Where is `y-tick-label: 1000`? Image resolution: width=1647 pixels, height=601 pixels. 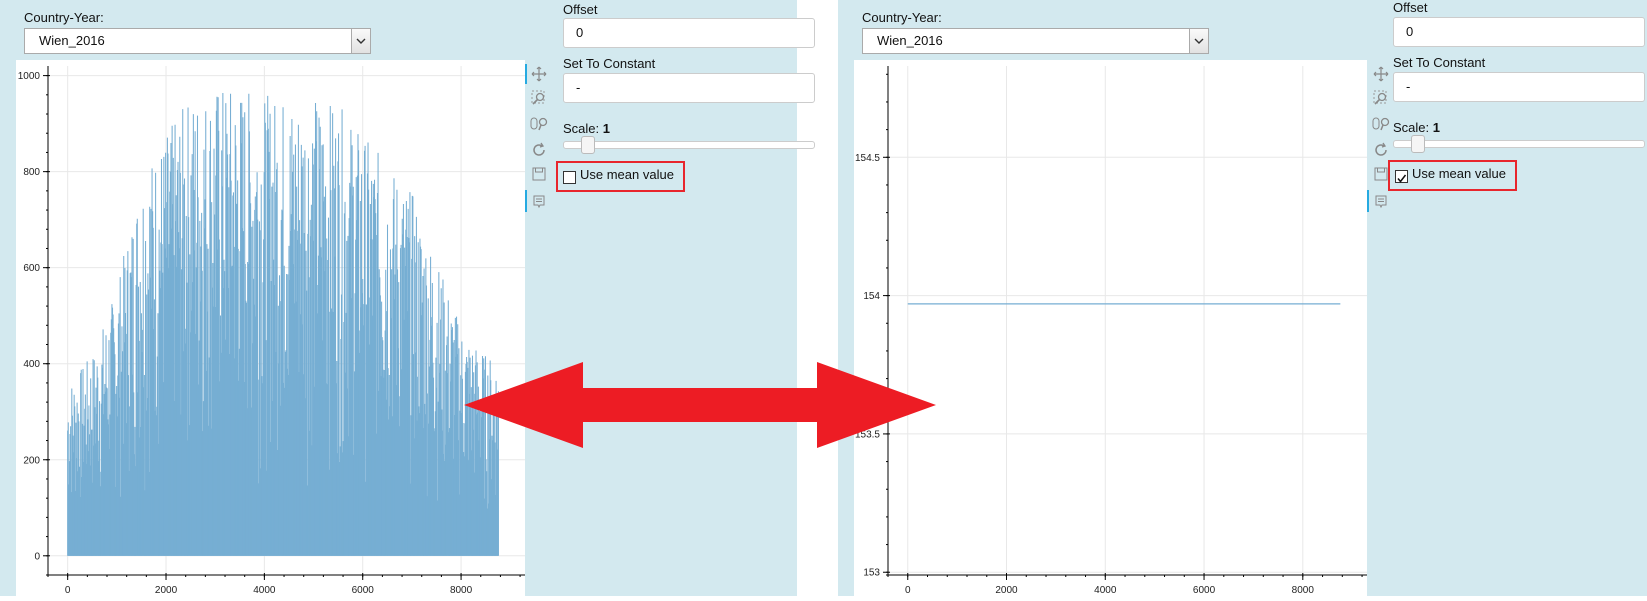 y-tick-label: 1000 is located at coordinates (29, 76).